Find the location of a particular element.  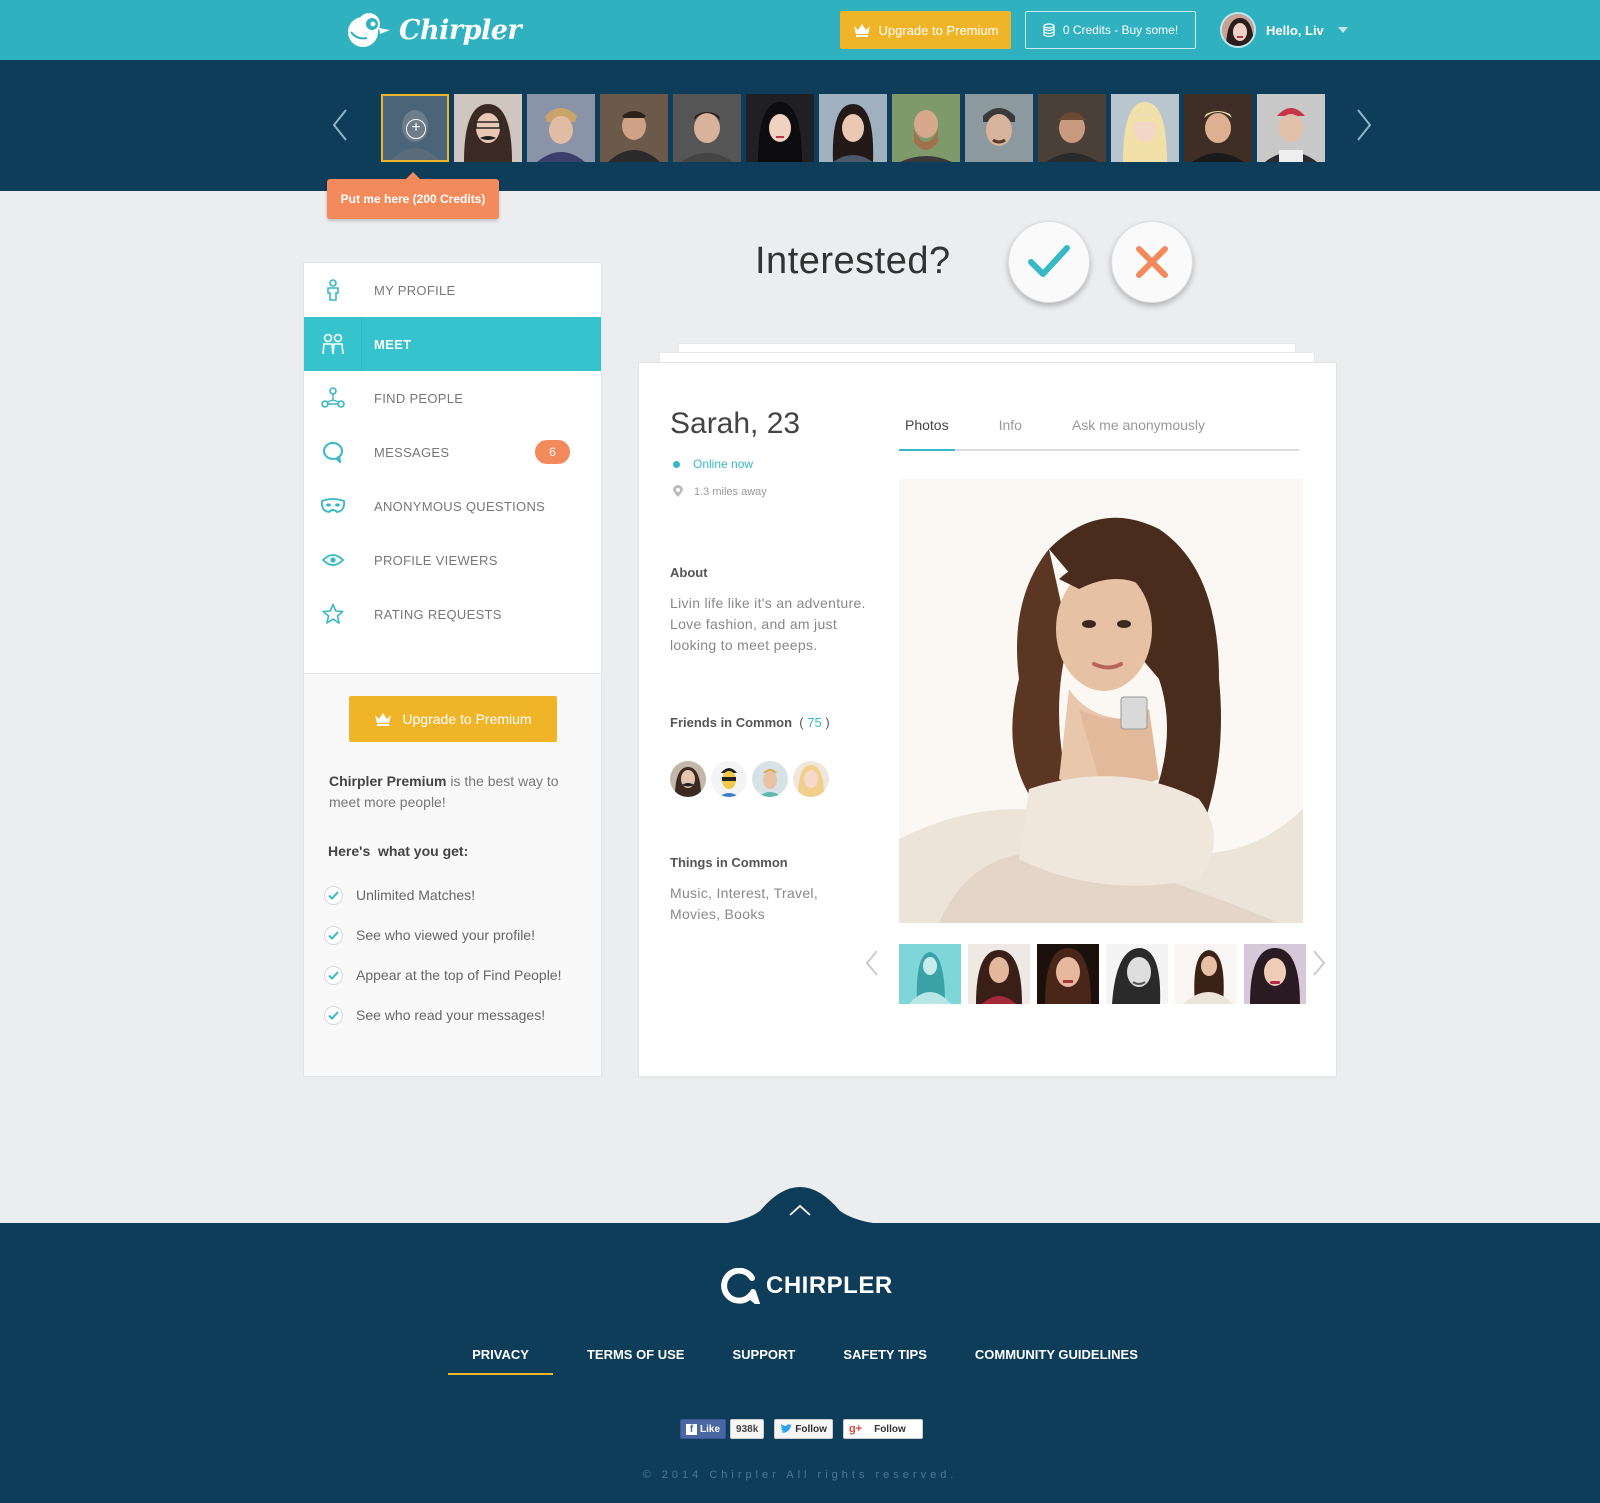

online-status-label: Online now is located at coordinates (723, 464).